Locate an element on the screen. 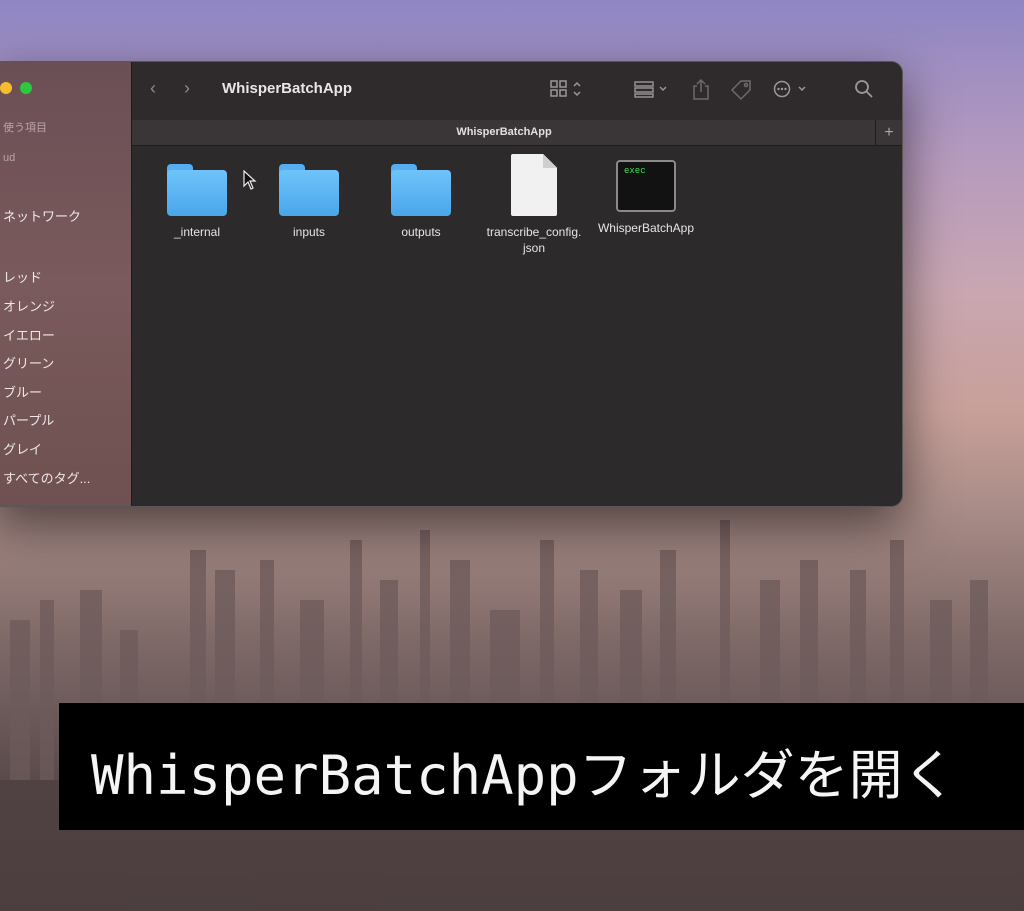  caption-text: WhisperBatchAppフォルダを開く is located at coordinates (524, 775).